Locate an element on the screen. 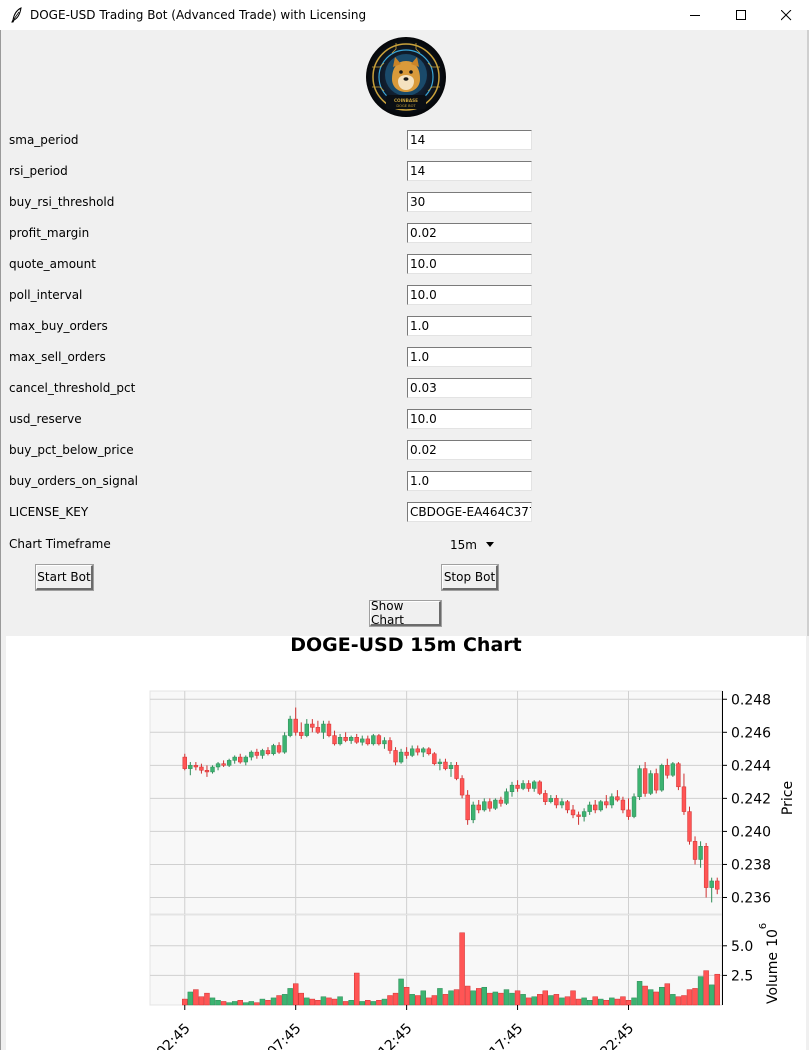 The width and height of the screenshot is (809, 1050). start-bot-button: Start Bot is located at coordinates (64, 577).